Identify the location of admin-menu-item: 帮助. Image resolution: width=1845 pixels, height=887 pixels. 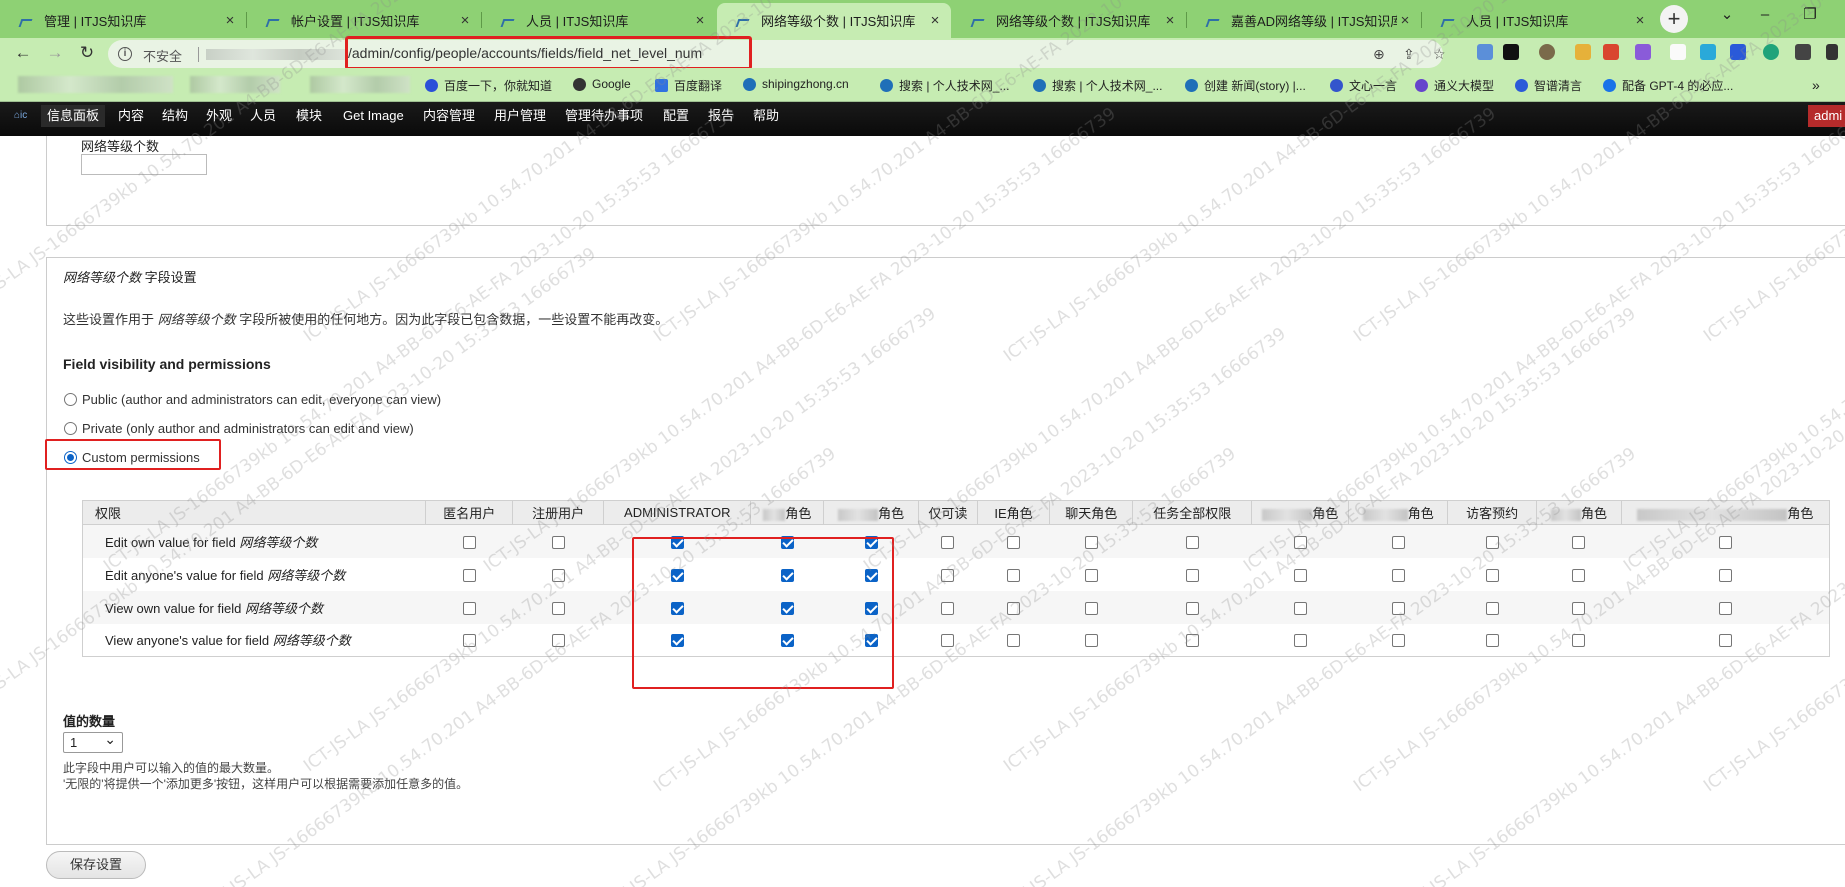
(766, 116).